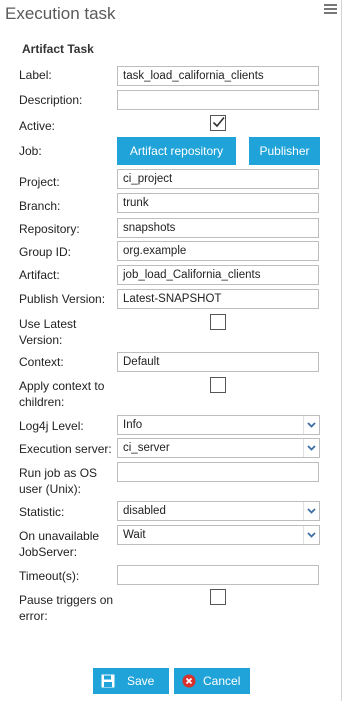 Image resolution: width=343 pixels, height=701 pixels. What do you see at coordinates (218, 76) in the screenshot?
I see `label-input: task_load_california_clients` at bounding box center [218, 76].